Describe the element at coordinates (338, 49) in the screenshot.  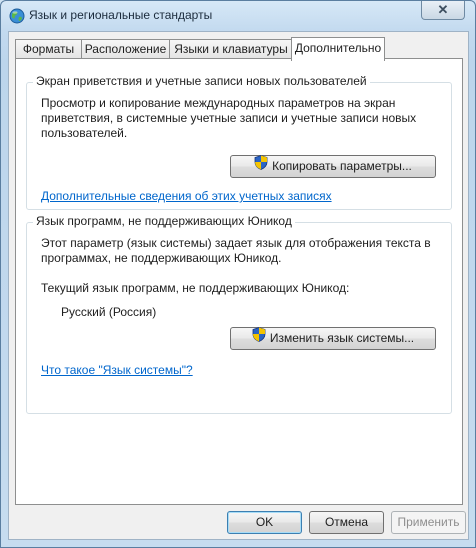
I see `tab-advanced: Дополнительно` at that location.